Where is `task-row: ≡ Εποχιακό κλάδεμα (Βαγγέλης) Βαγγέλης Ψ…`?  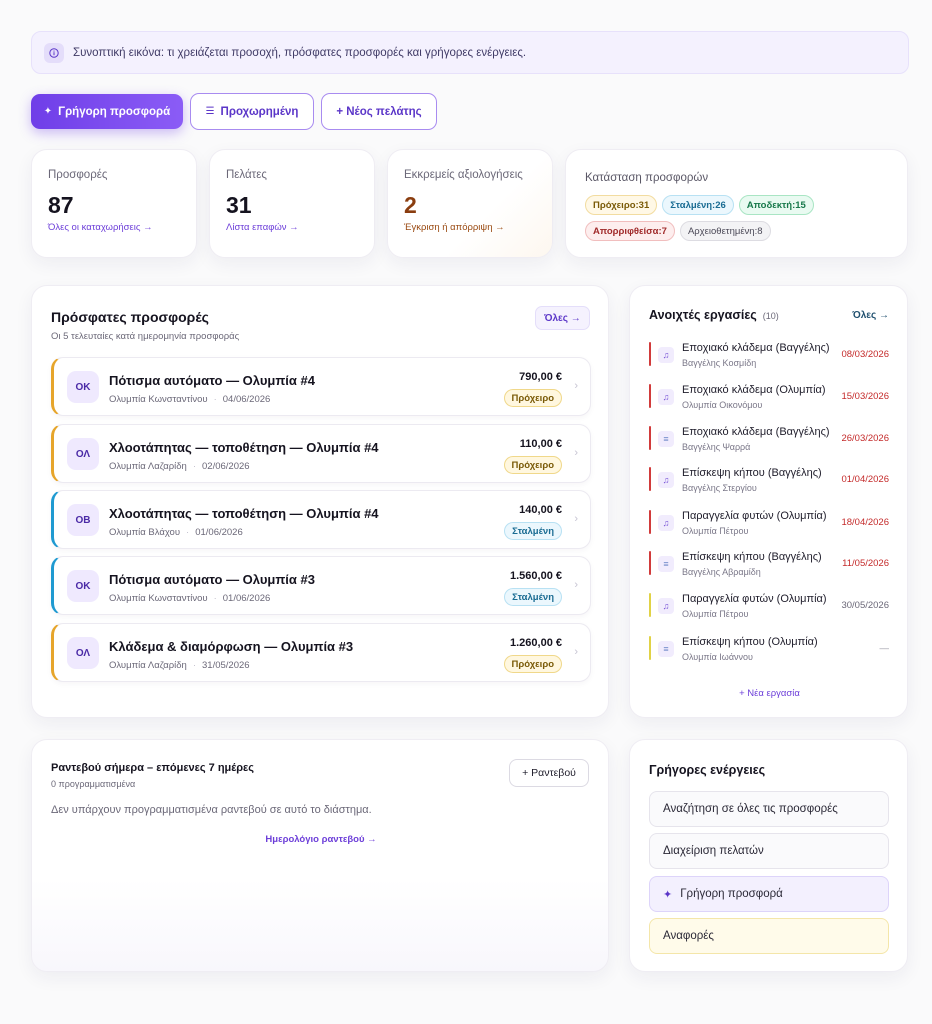 task-row: ≡ Εποχιακό κλάδεμα (Βαγγέλης) Βαγγέλης Ψ… is located at coordinates (769, 447).